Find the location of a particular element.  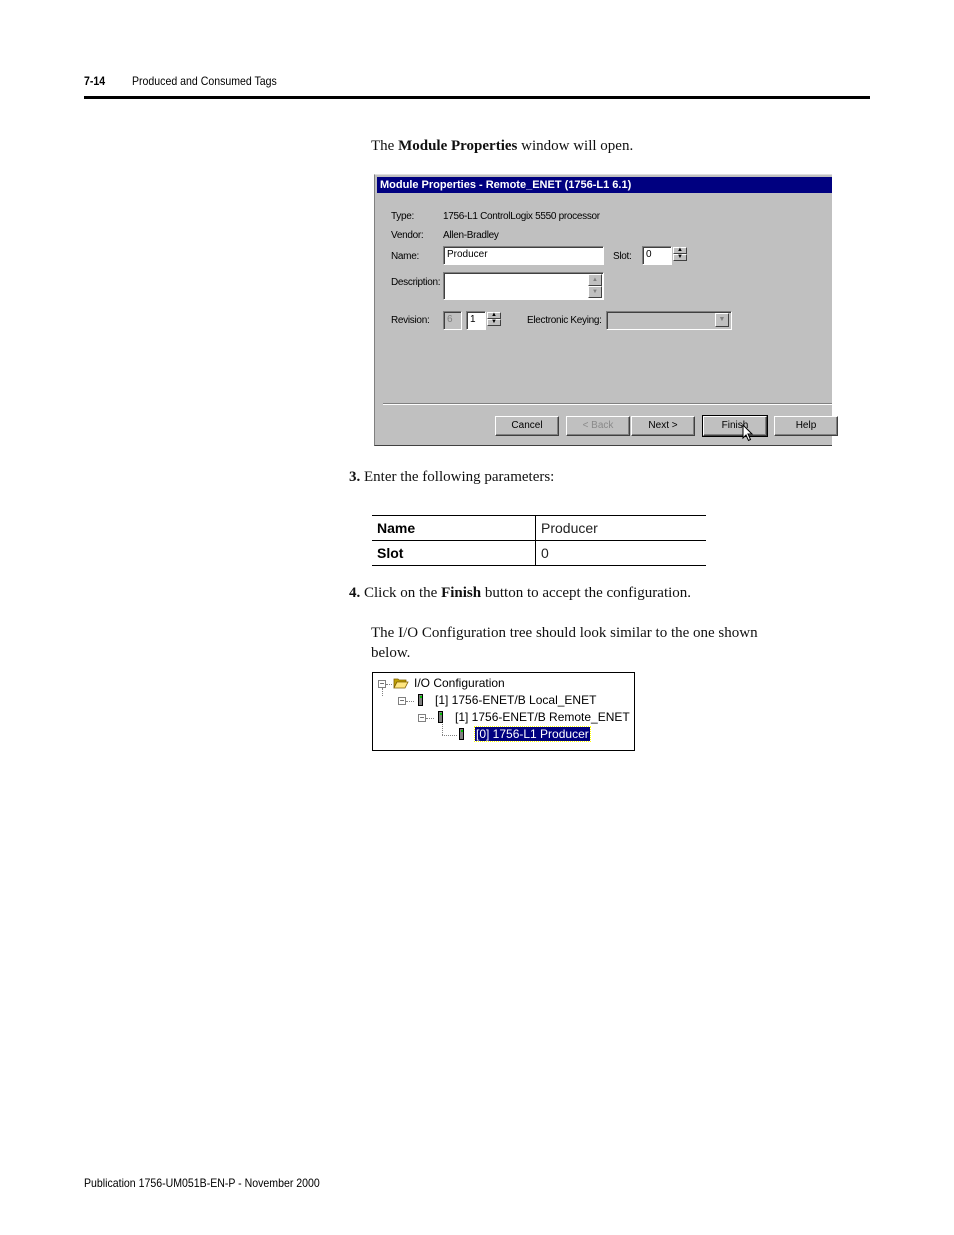

intro-suffix: window will open. is located at coordinates (575, 146).